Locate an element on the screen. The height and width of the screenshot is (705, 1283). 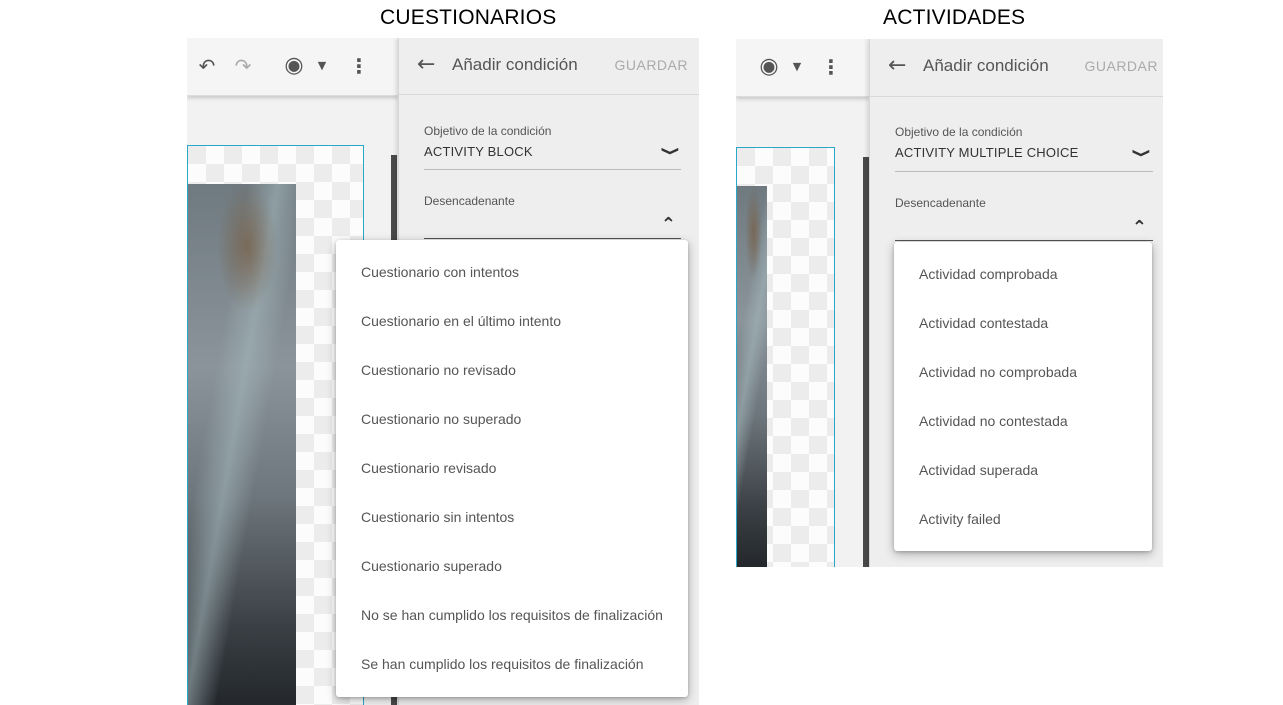
dropdown-option: Activity failed is located at coordinates (960, 519).